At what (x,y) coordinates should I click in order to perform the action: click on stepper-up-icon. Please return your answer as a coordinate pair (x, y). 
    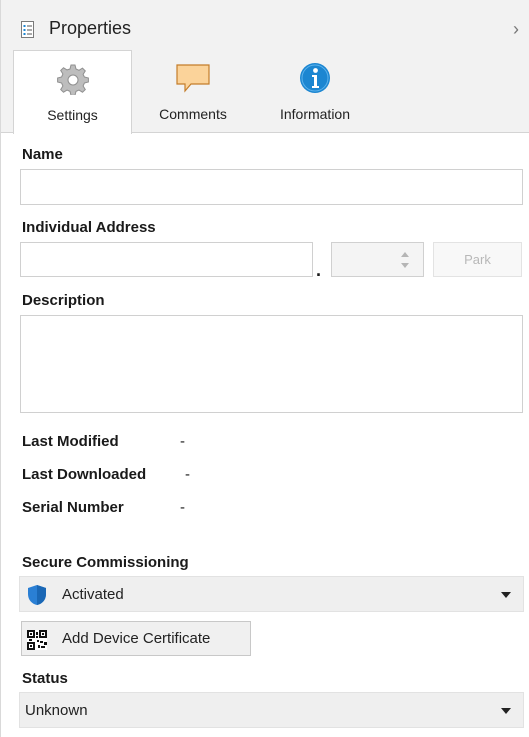
    Looking at the image, I should click on (405, 254).